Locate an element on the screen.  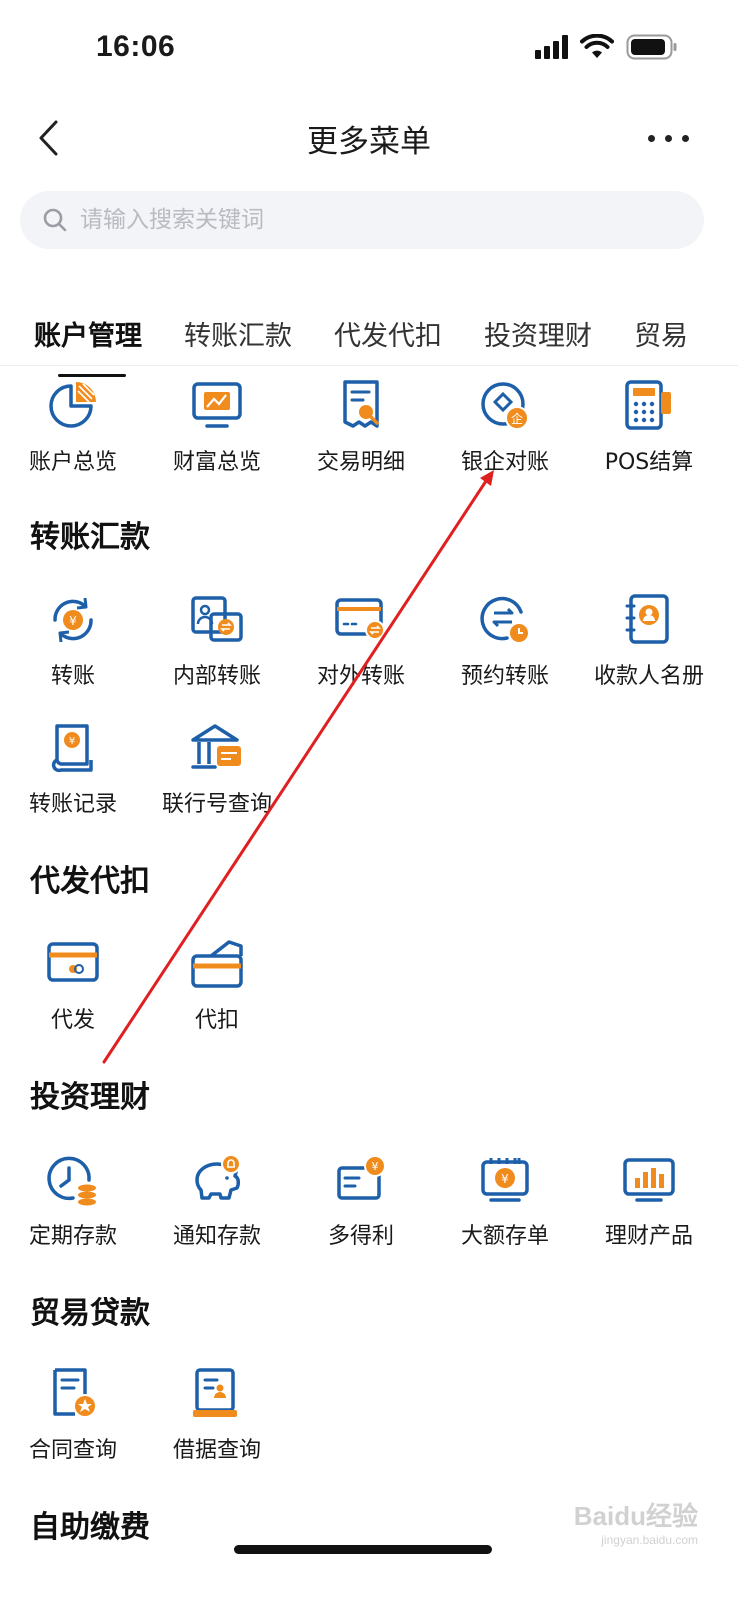
menu-item-wealth-products: 理财产品 is located at coordinates (649, 1201).